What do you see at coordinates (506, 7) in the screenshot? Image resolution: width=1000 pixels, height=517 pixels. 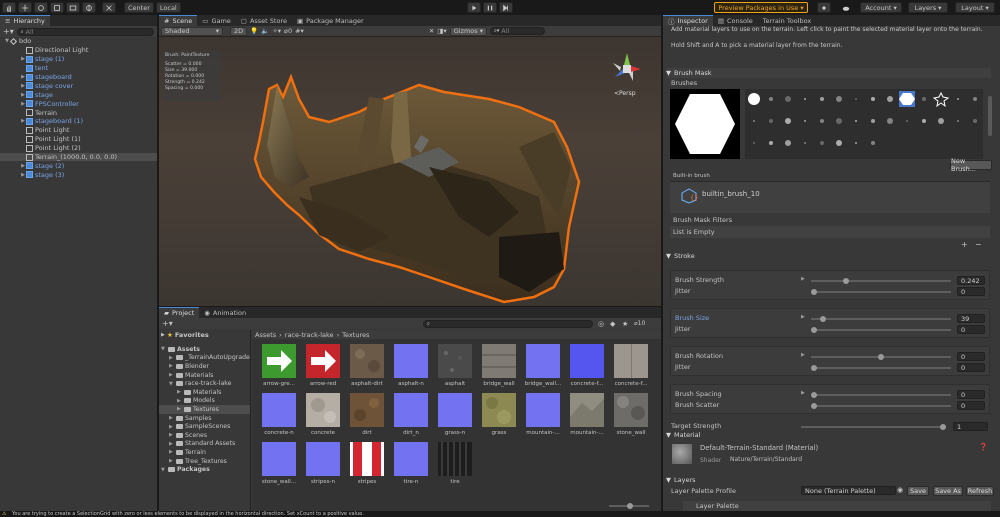 I see `step-button` at bounding box center [506, 7].